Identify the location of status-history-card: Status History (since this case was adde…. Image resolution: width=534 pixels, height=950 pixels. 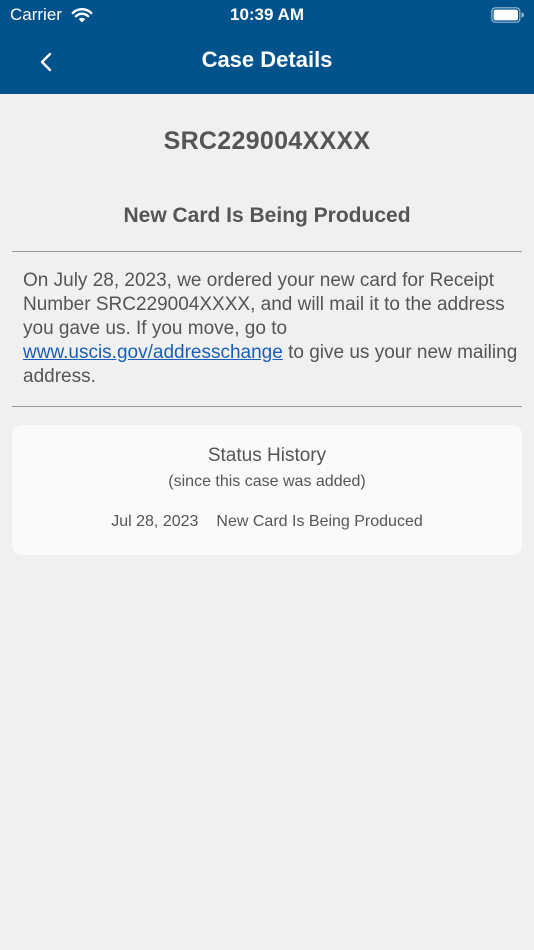
(267, 490).